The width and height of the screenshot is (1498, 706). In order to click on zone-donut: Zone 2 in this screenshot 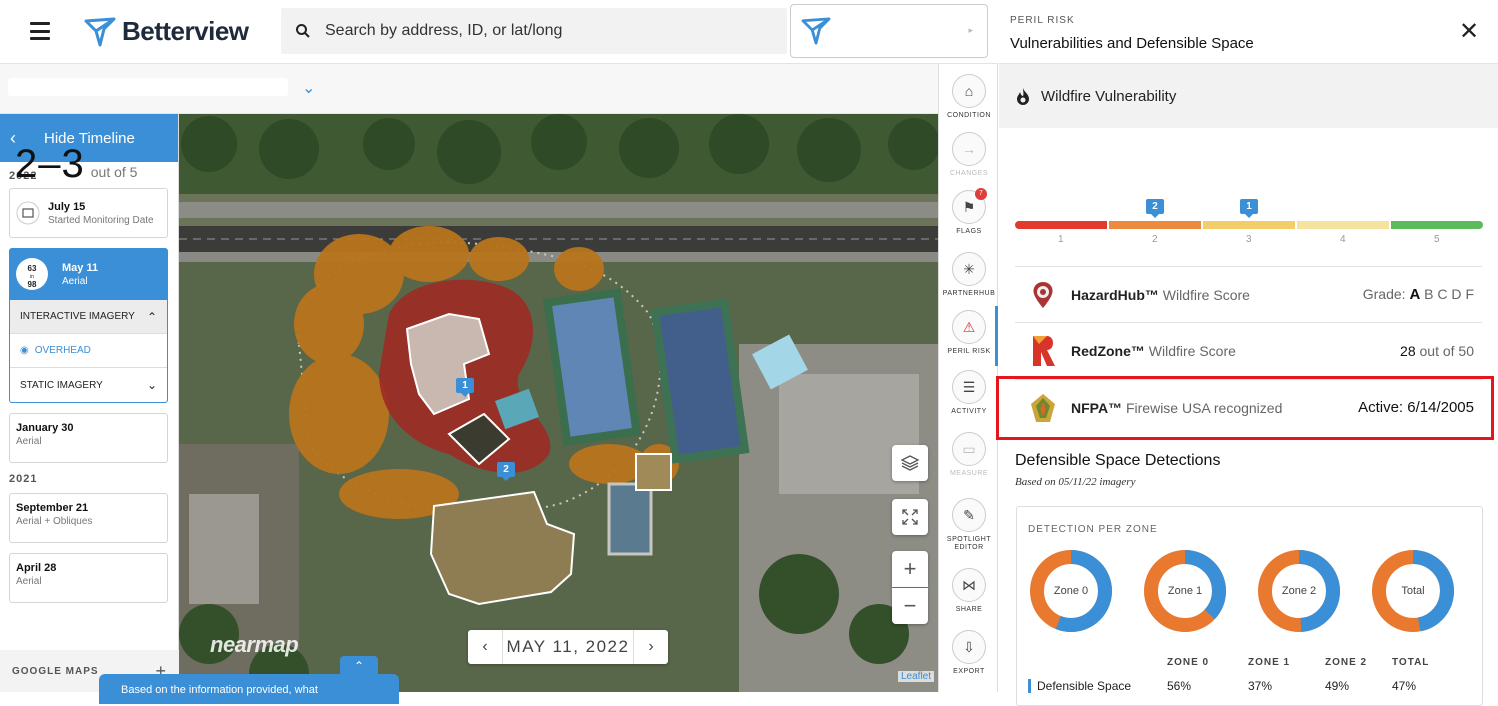, I will do `click(1299, 591)`.